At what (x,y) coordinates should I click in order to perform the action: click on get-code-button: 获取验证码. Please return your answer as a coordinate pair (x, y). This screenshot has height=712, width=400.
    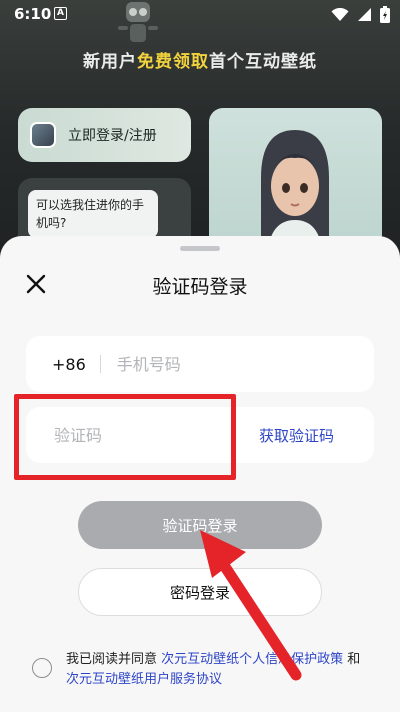
    Looking at the image, I should click on (296, 435).